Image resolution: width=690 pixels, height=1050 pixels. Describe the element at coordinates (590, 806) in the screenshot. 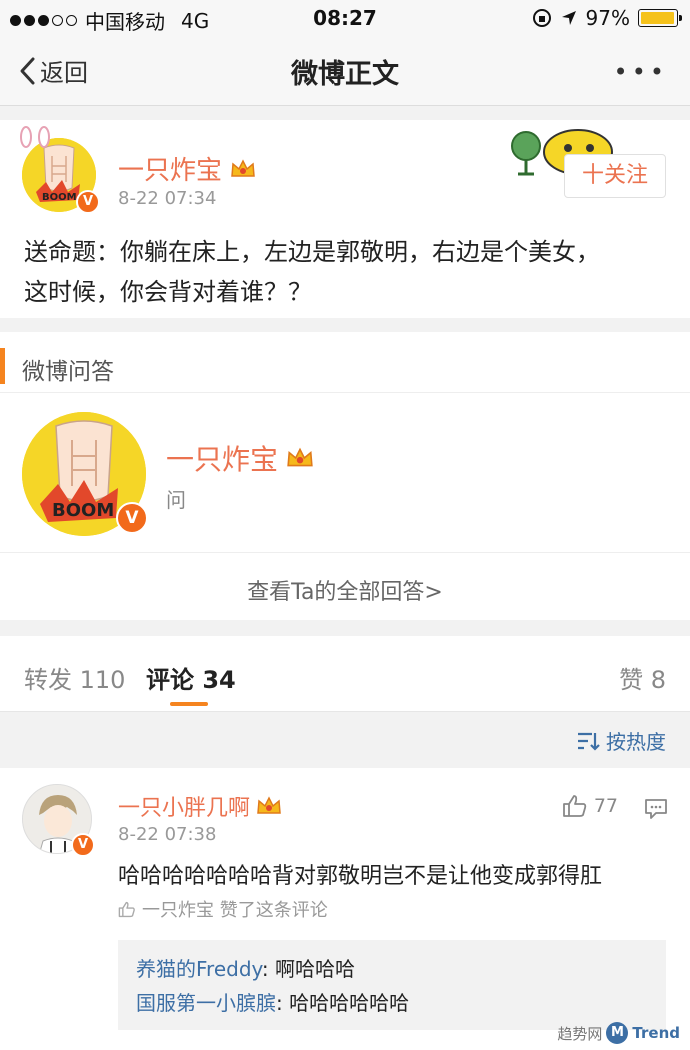

I see `comment-like-button: 77` at that location.